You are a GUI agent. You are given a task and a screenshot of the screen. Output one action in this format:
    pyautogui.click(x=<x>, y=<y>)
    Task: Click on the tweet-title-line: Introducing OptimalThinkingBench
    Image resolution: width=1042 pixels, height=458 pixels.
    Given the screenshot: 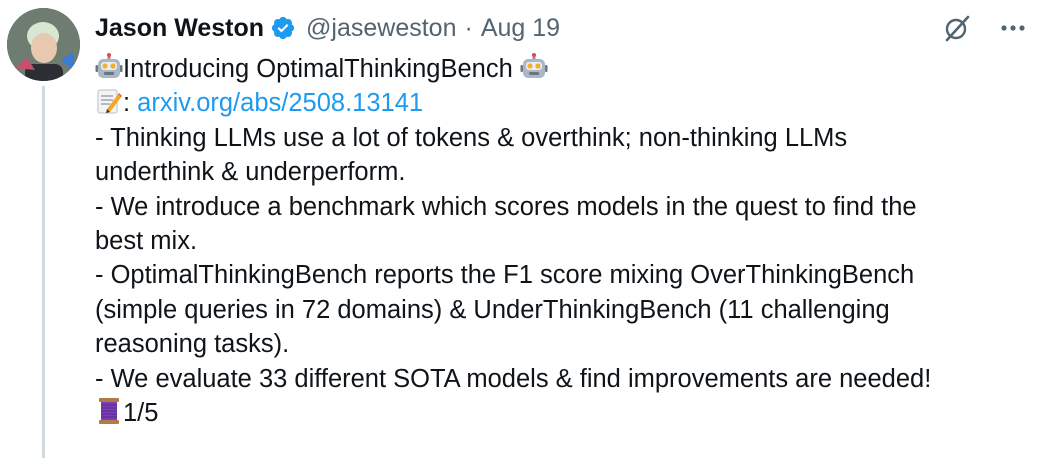 What is the action you would take?
    pyautogui.click(x=560, y=69)
    